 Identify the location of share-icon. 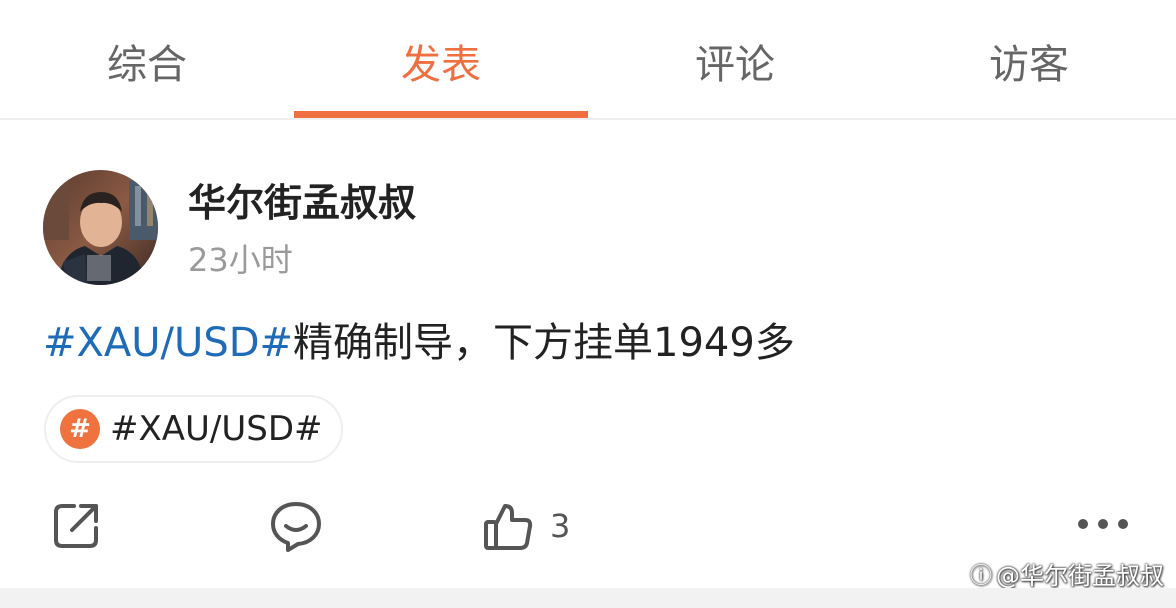
(76, 526).